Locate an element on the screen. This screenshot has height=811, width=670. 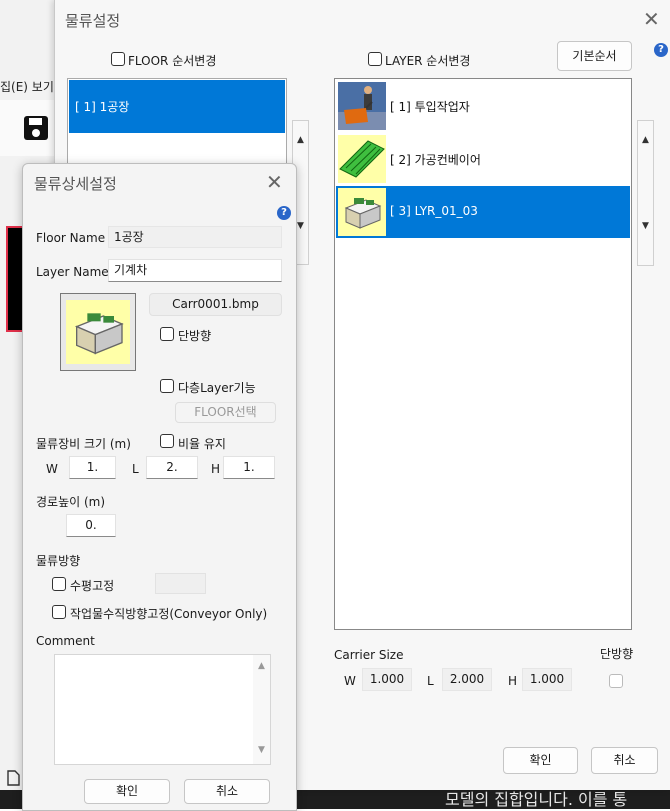
horizontal-fix-label: 수평고정 is located at coordinates (92, 586).